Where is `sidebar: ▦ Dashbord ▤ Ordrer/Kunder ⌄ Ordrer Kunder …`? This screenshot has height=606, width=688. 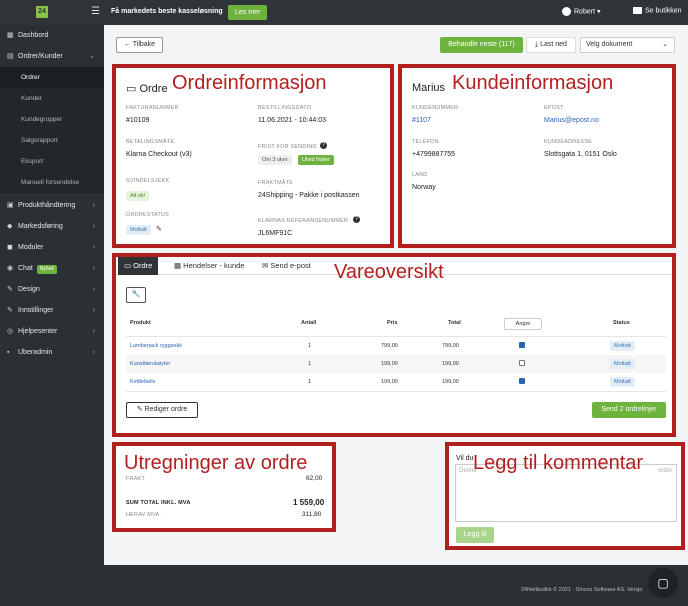
sidebar: ▦ Dashbord ▤ Ordrer/Kunder ⌄ Ordrer Kunder … is located at coordinates (52, 315).